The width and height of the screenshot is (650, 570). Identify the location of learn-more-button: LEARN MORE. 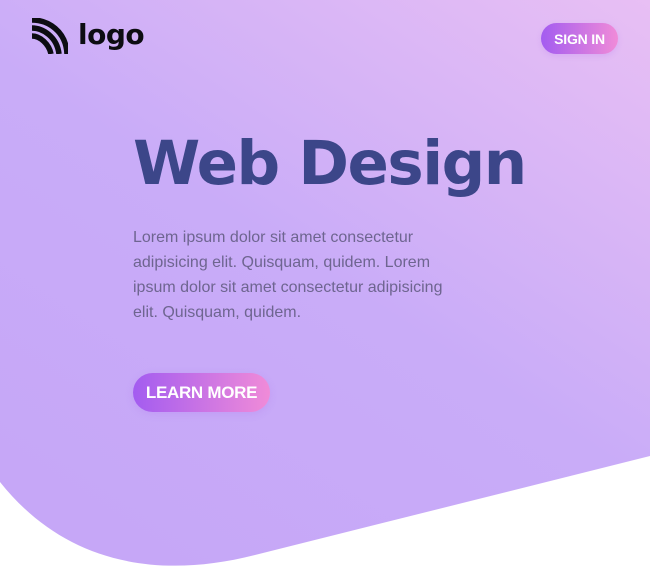
(201, 392).